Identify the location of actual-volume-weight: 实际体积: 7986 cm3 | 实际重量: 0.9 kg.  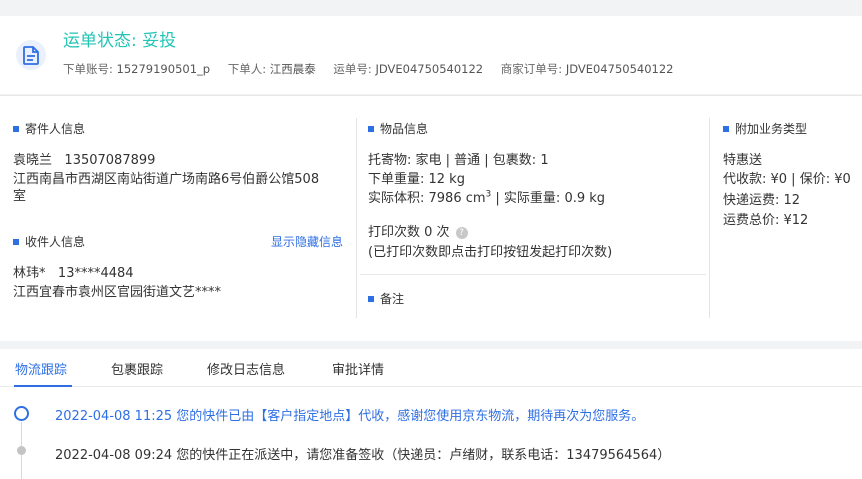
(486, 196).